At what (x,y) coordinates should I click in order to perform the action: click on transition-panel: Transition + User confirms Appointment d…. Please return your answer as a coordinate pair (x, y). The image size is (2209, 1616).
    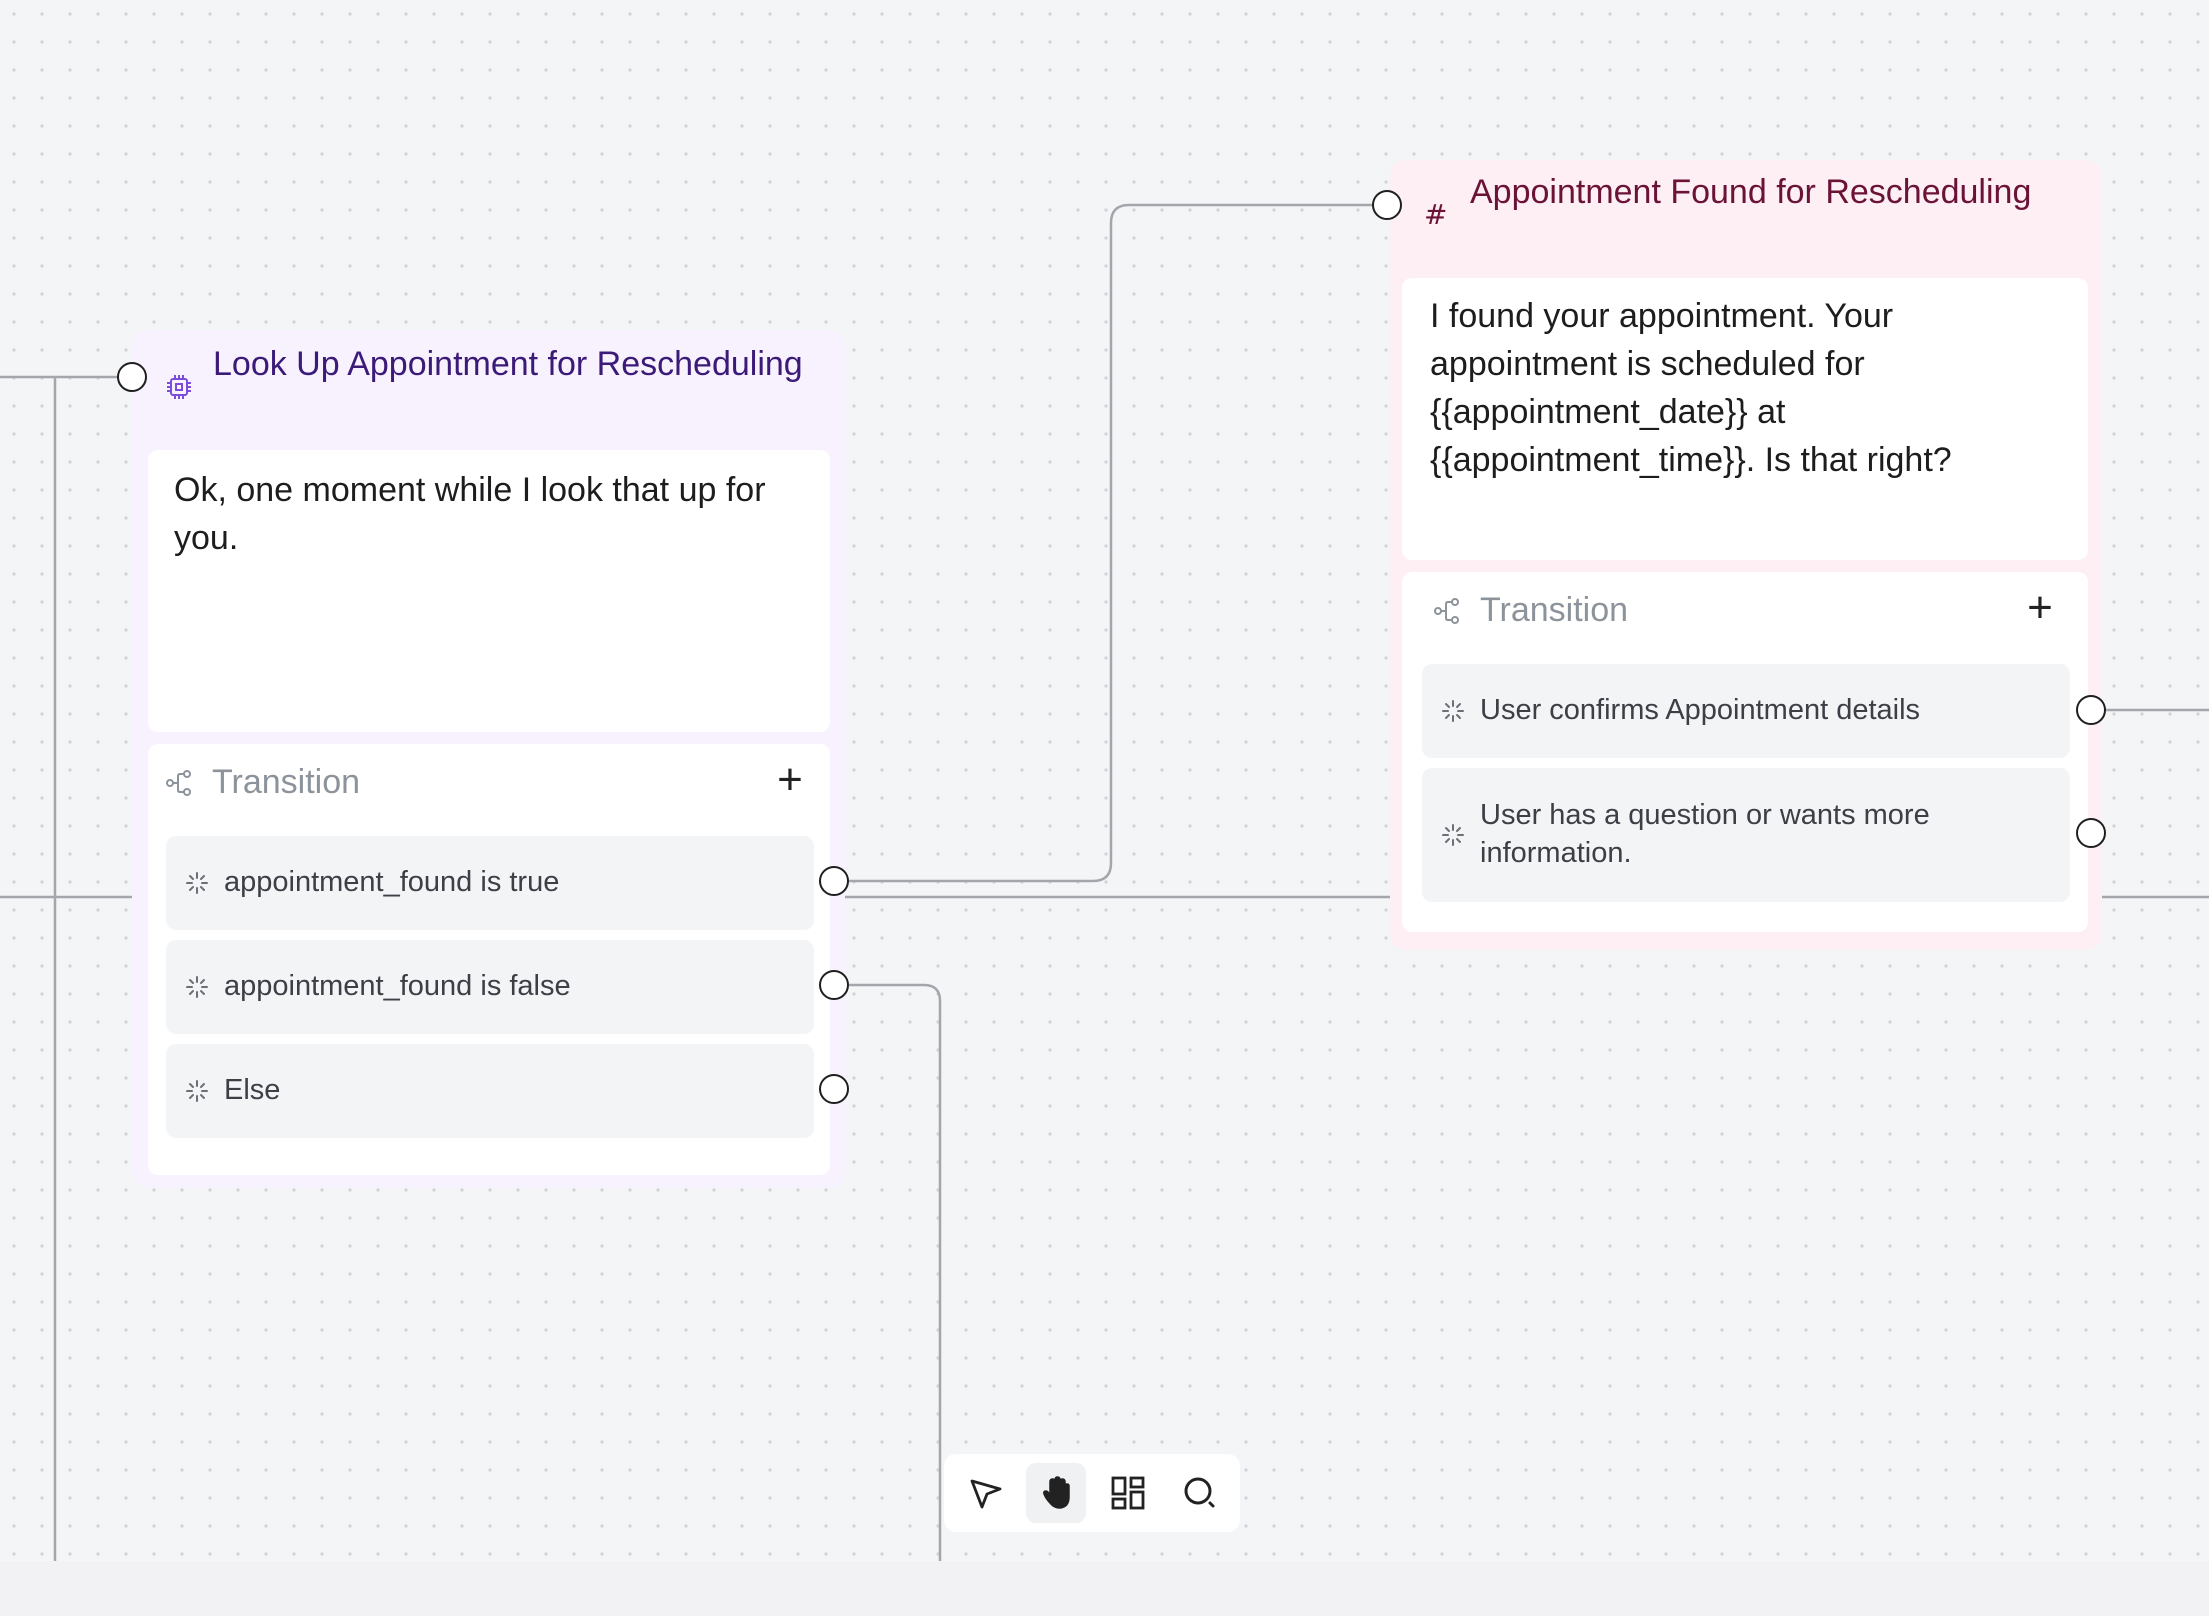
    Looking at the image, I should click on (1745, 752).